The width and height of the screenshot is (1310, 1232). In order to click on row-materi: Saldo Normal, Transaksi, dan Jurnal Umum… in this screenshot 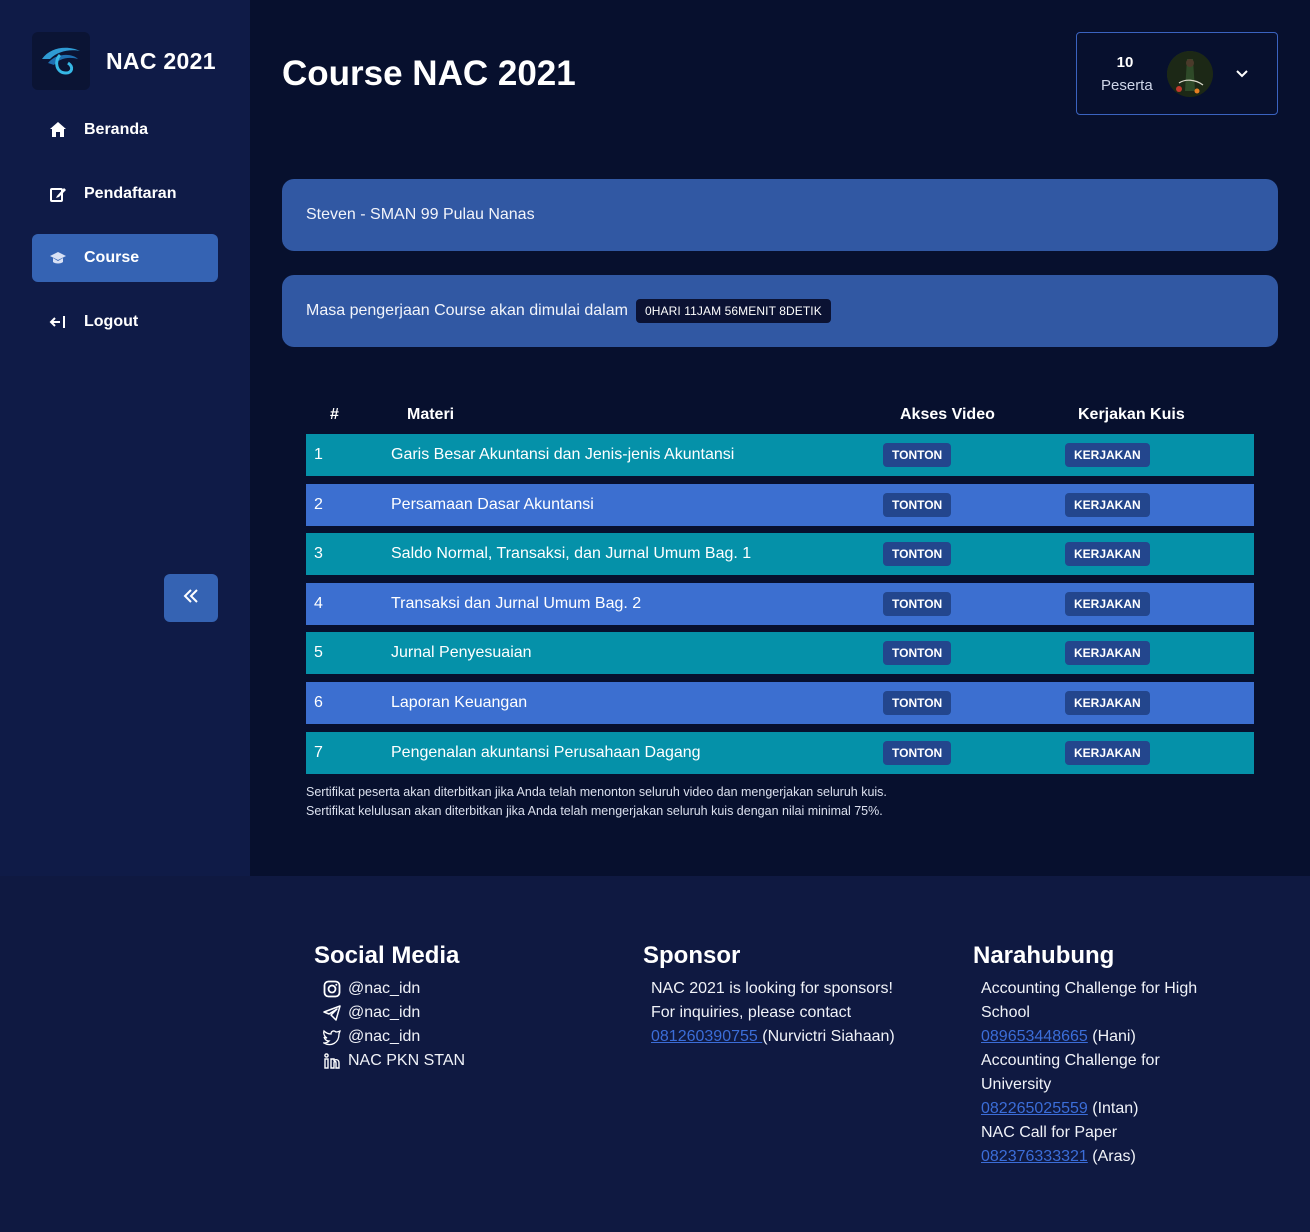, I will do `click(571, 554)`.